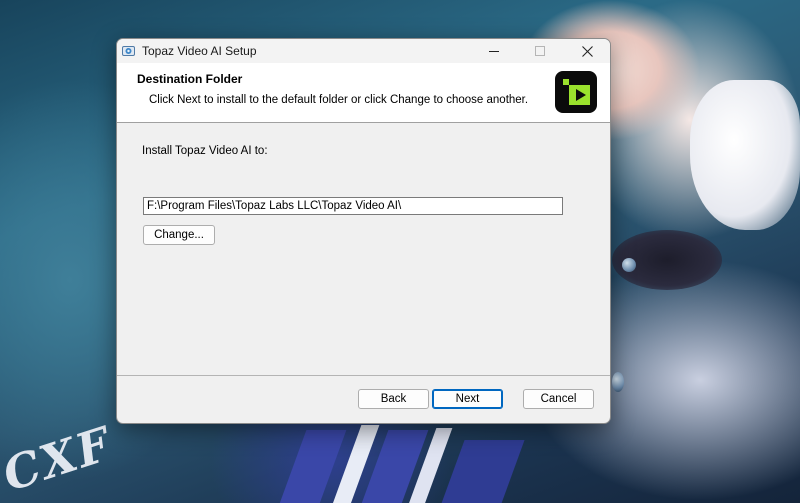 The height and width of the screenshot is (503, 800). Describe the element at coordinates (353, 206) in the screenshot. I see `install-path-field` at that location.